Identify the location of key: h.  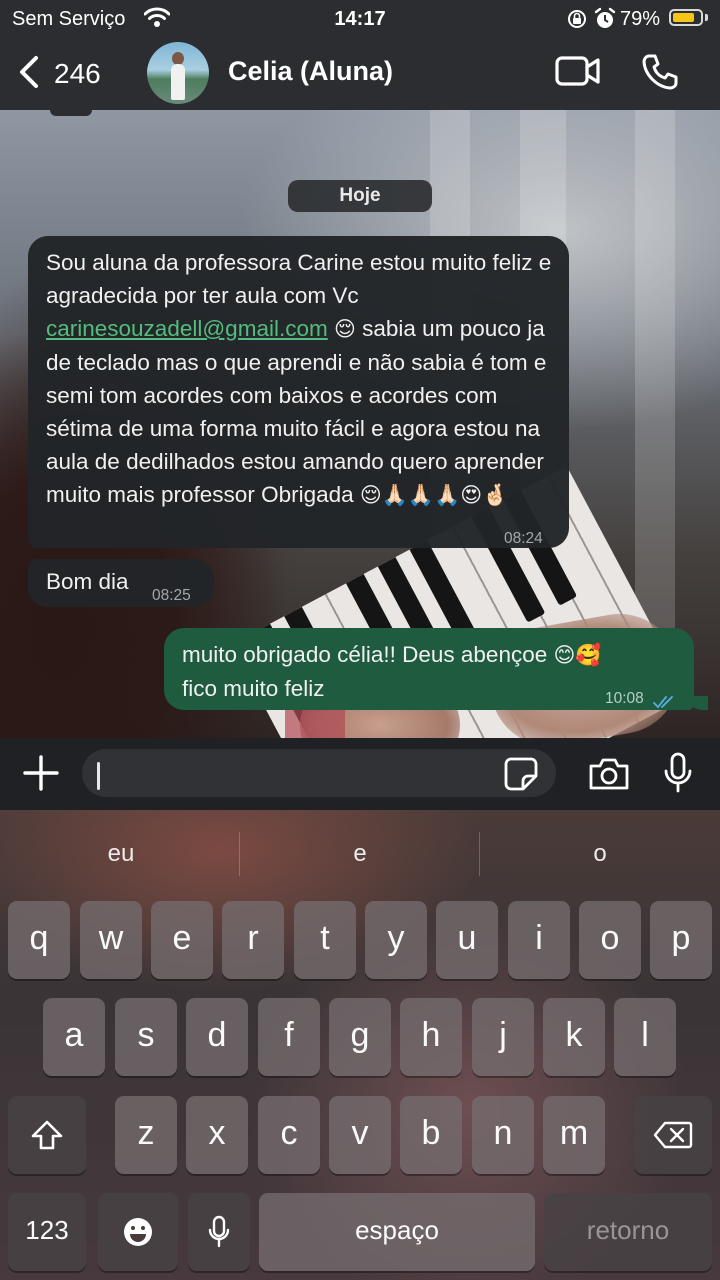
(431, 1037).